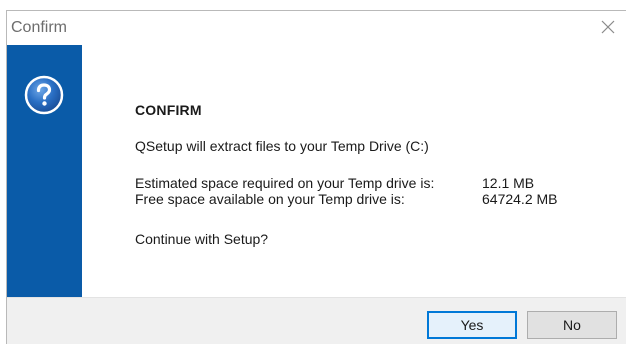 The width and height of the screenshot is (627, 344). What do you see at coordinates (168, 110) in the screenshot?
I see `dialog-heading: CONFIRM` at bounding box center [168, 110].